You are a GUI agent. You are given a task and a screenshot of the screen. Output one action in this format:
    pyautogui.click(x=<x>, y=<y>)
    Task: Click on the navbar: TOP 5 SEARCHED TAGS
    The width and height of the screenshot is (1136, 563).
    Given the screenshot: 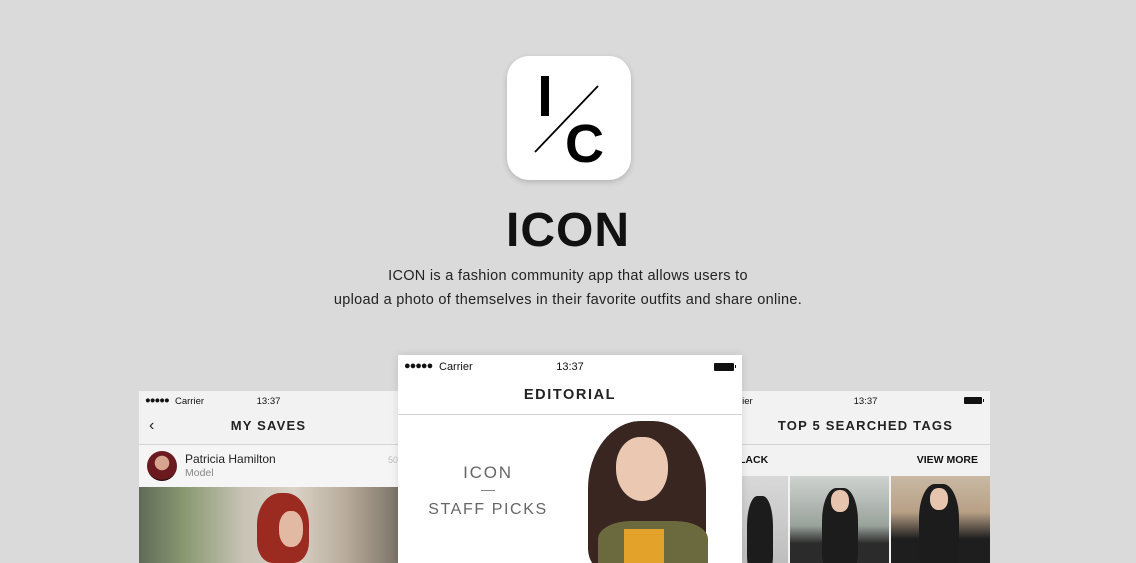 What is the action you would take?
    pyautogui.click(x=865, y=428)
    